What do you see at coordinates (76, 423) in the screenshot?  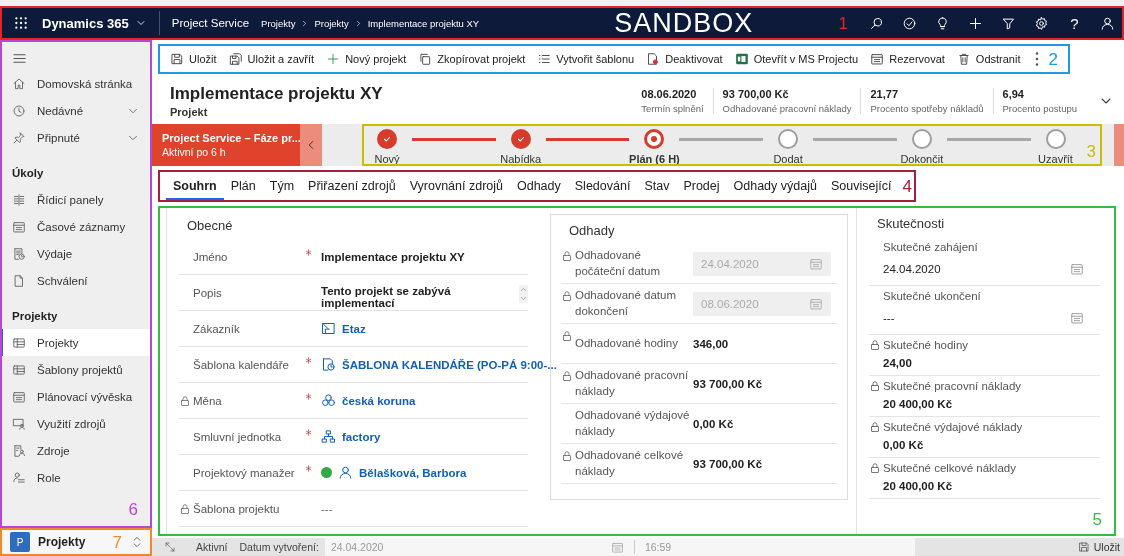 I see `nav-item: Využití zdrojů` at bounding box center [76, 423].